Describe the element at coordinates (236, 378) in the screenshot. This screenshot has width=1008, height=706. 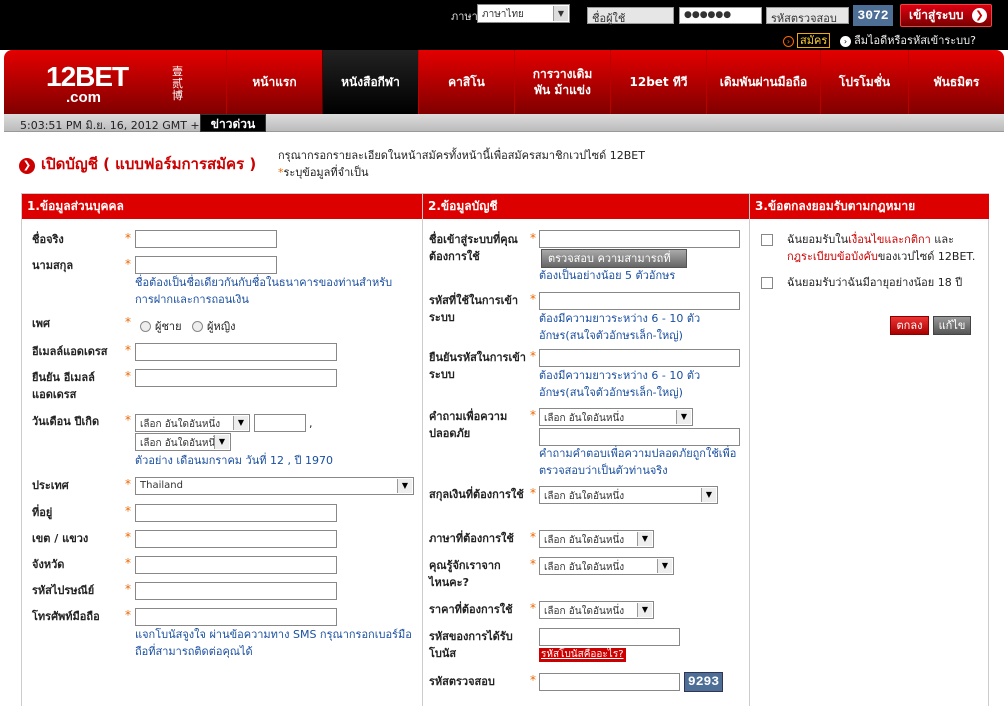
I see `email-confirm-input` at that location.